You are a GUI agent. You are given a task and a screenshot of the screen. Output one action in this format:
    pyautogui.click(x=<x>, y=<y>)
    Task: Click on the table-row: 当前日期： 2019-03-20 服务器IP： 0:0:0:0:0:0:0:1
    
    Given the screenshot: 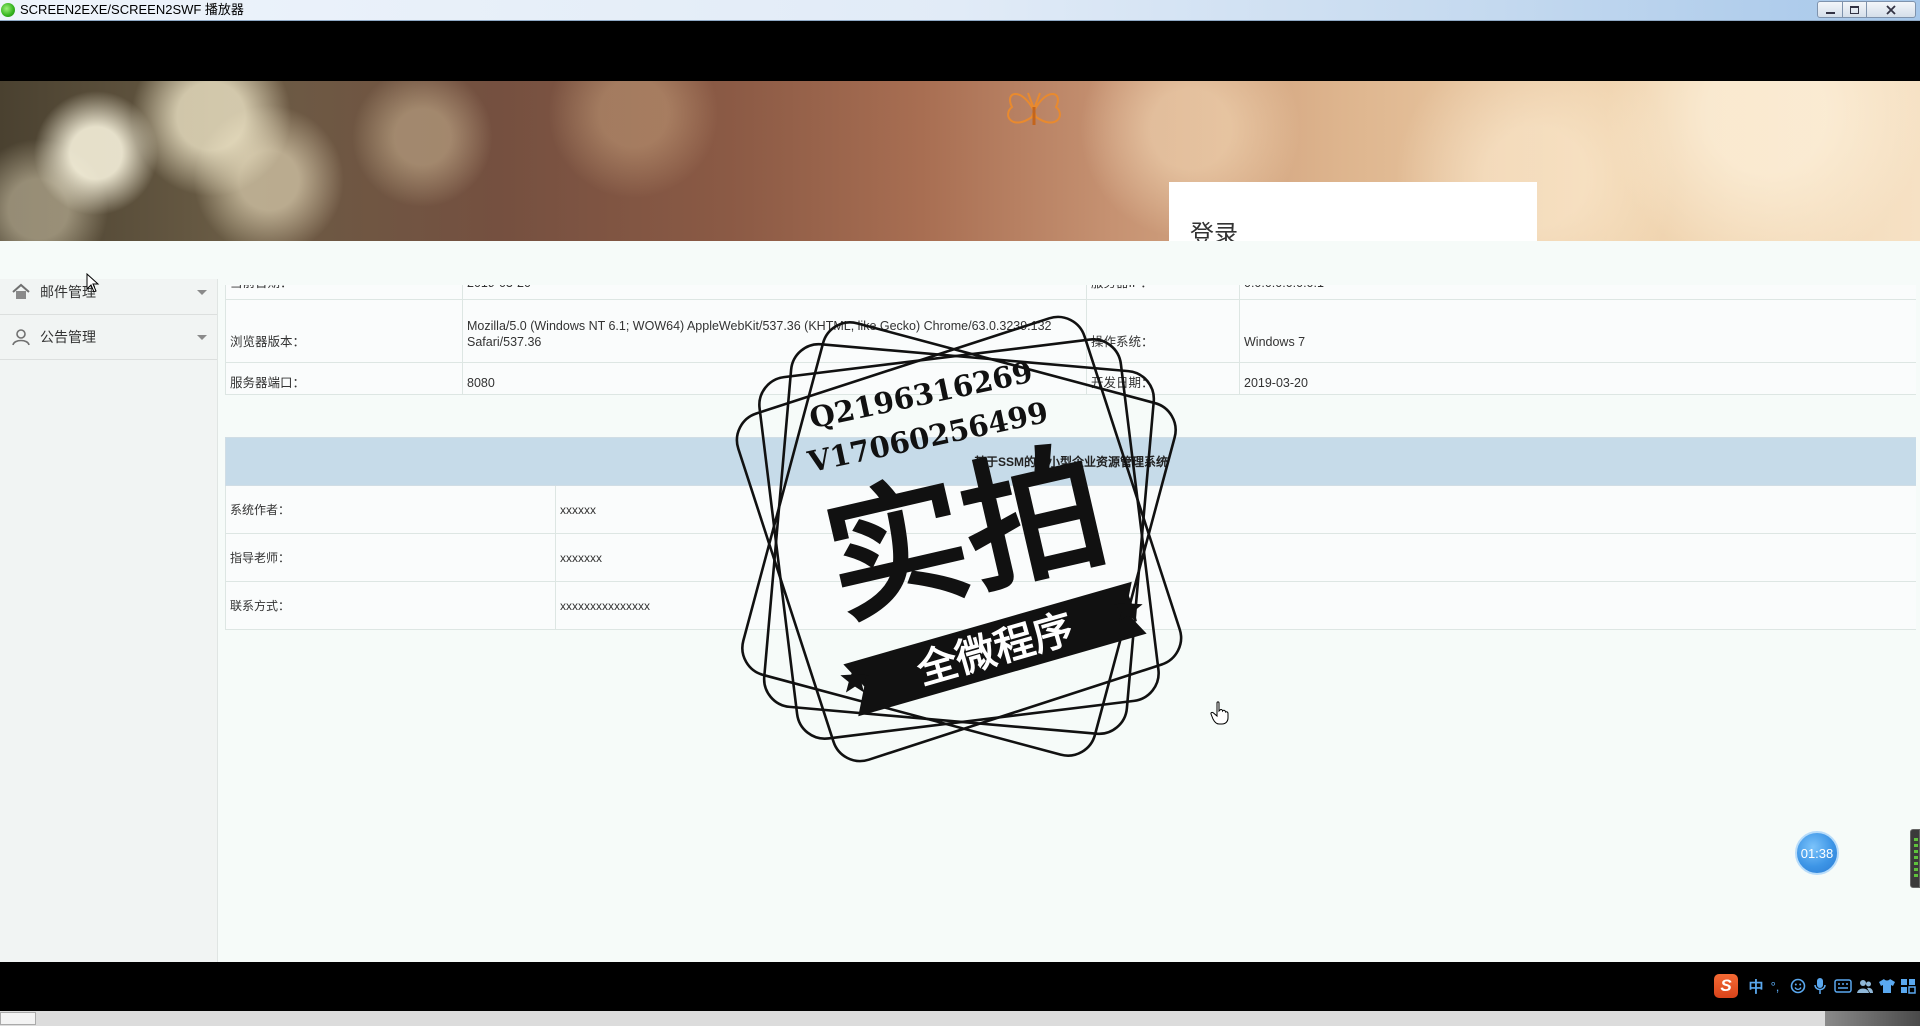 What is the action you would take?
    pyautogui.click(x=1070, y=292)
    